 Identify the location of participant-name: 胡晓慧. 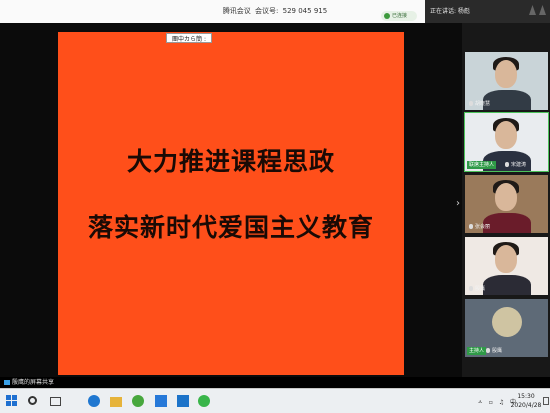
(479, 104).